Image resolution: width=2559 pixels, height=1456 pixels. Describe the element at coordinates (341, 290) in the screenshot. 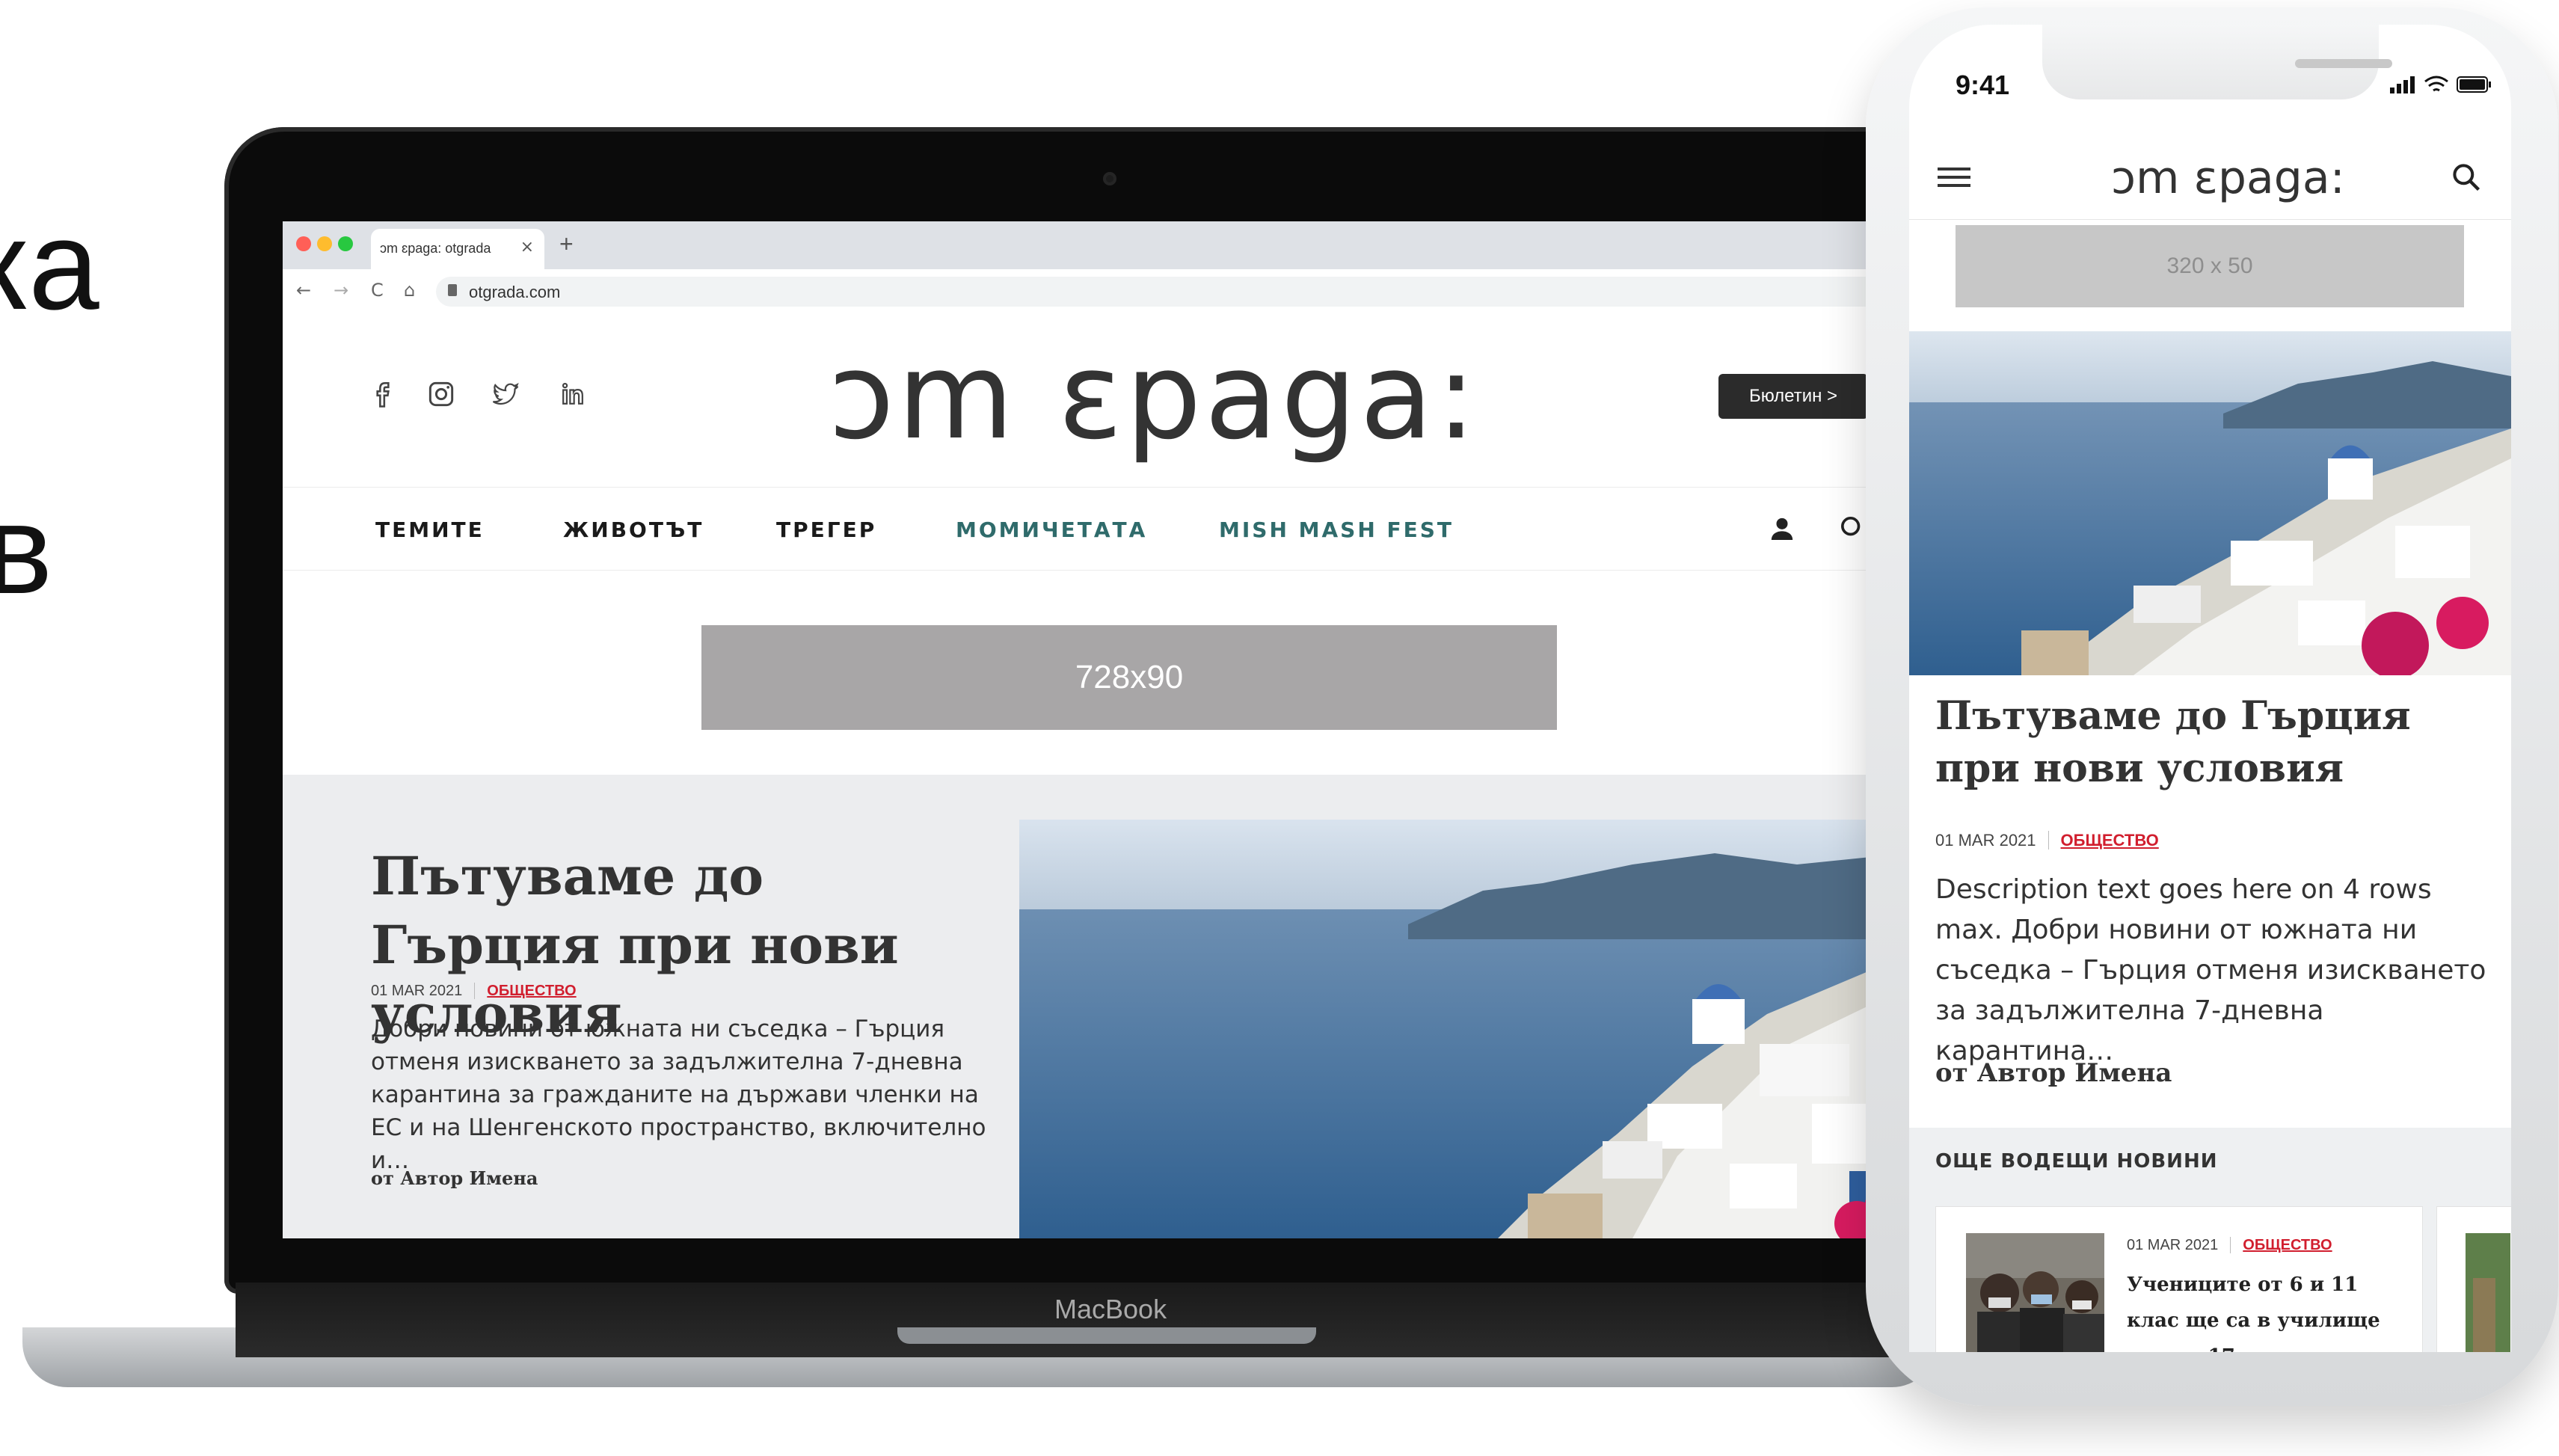

I see `forward-icon: →` at that location.